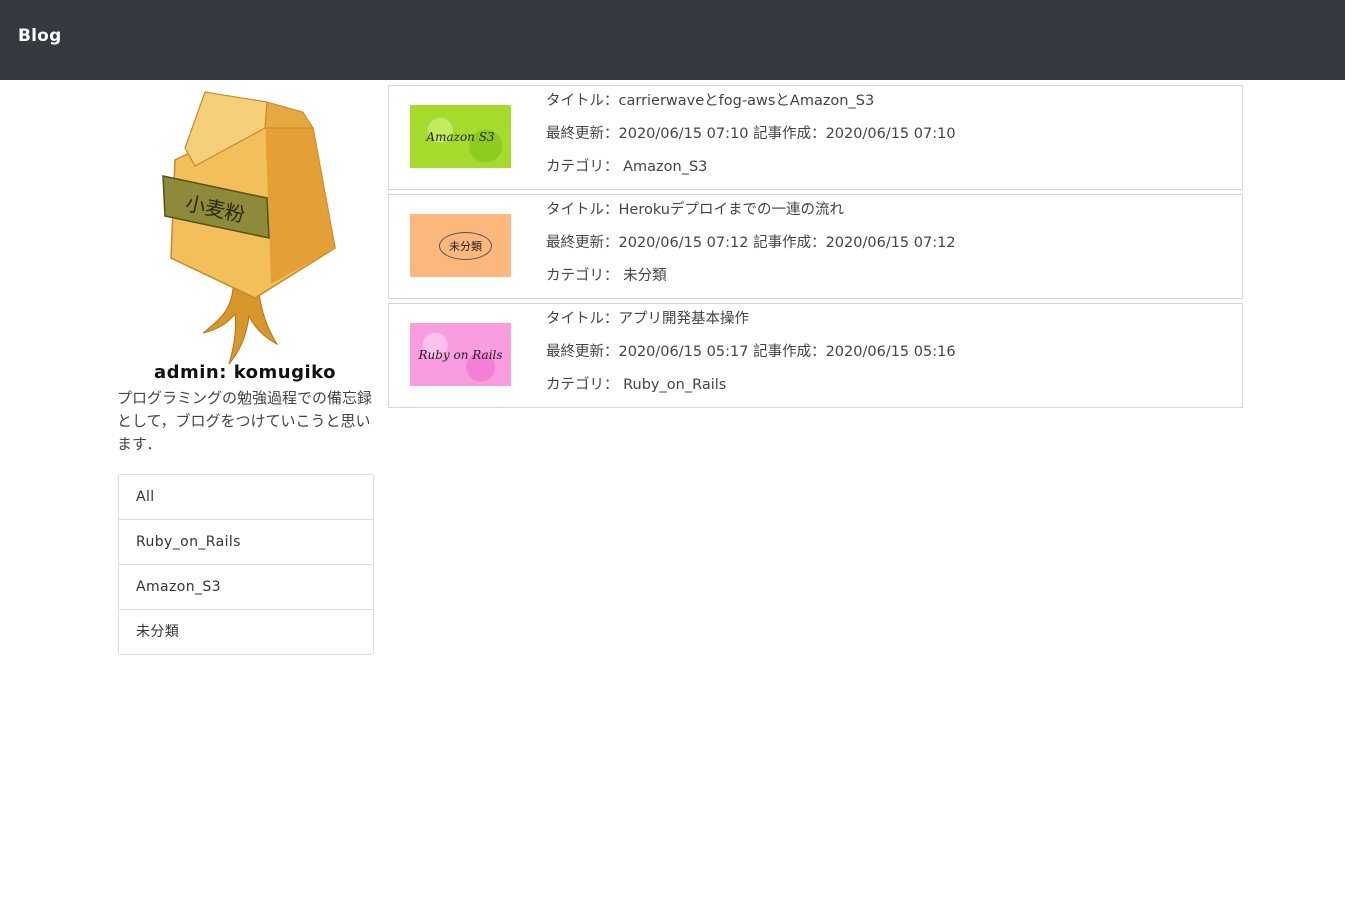 Image resolution: width=1345 pixels, height=919 pixels. What do you see at coordinates (636, 385) in the screenshot?
I see `post-category: カテゴリ： Ruby_on_Rails` at bounding box center [636, 385].